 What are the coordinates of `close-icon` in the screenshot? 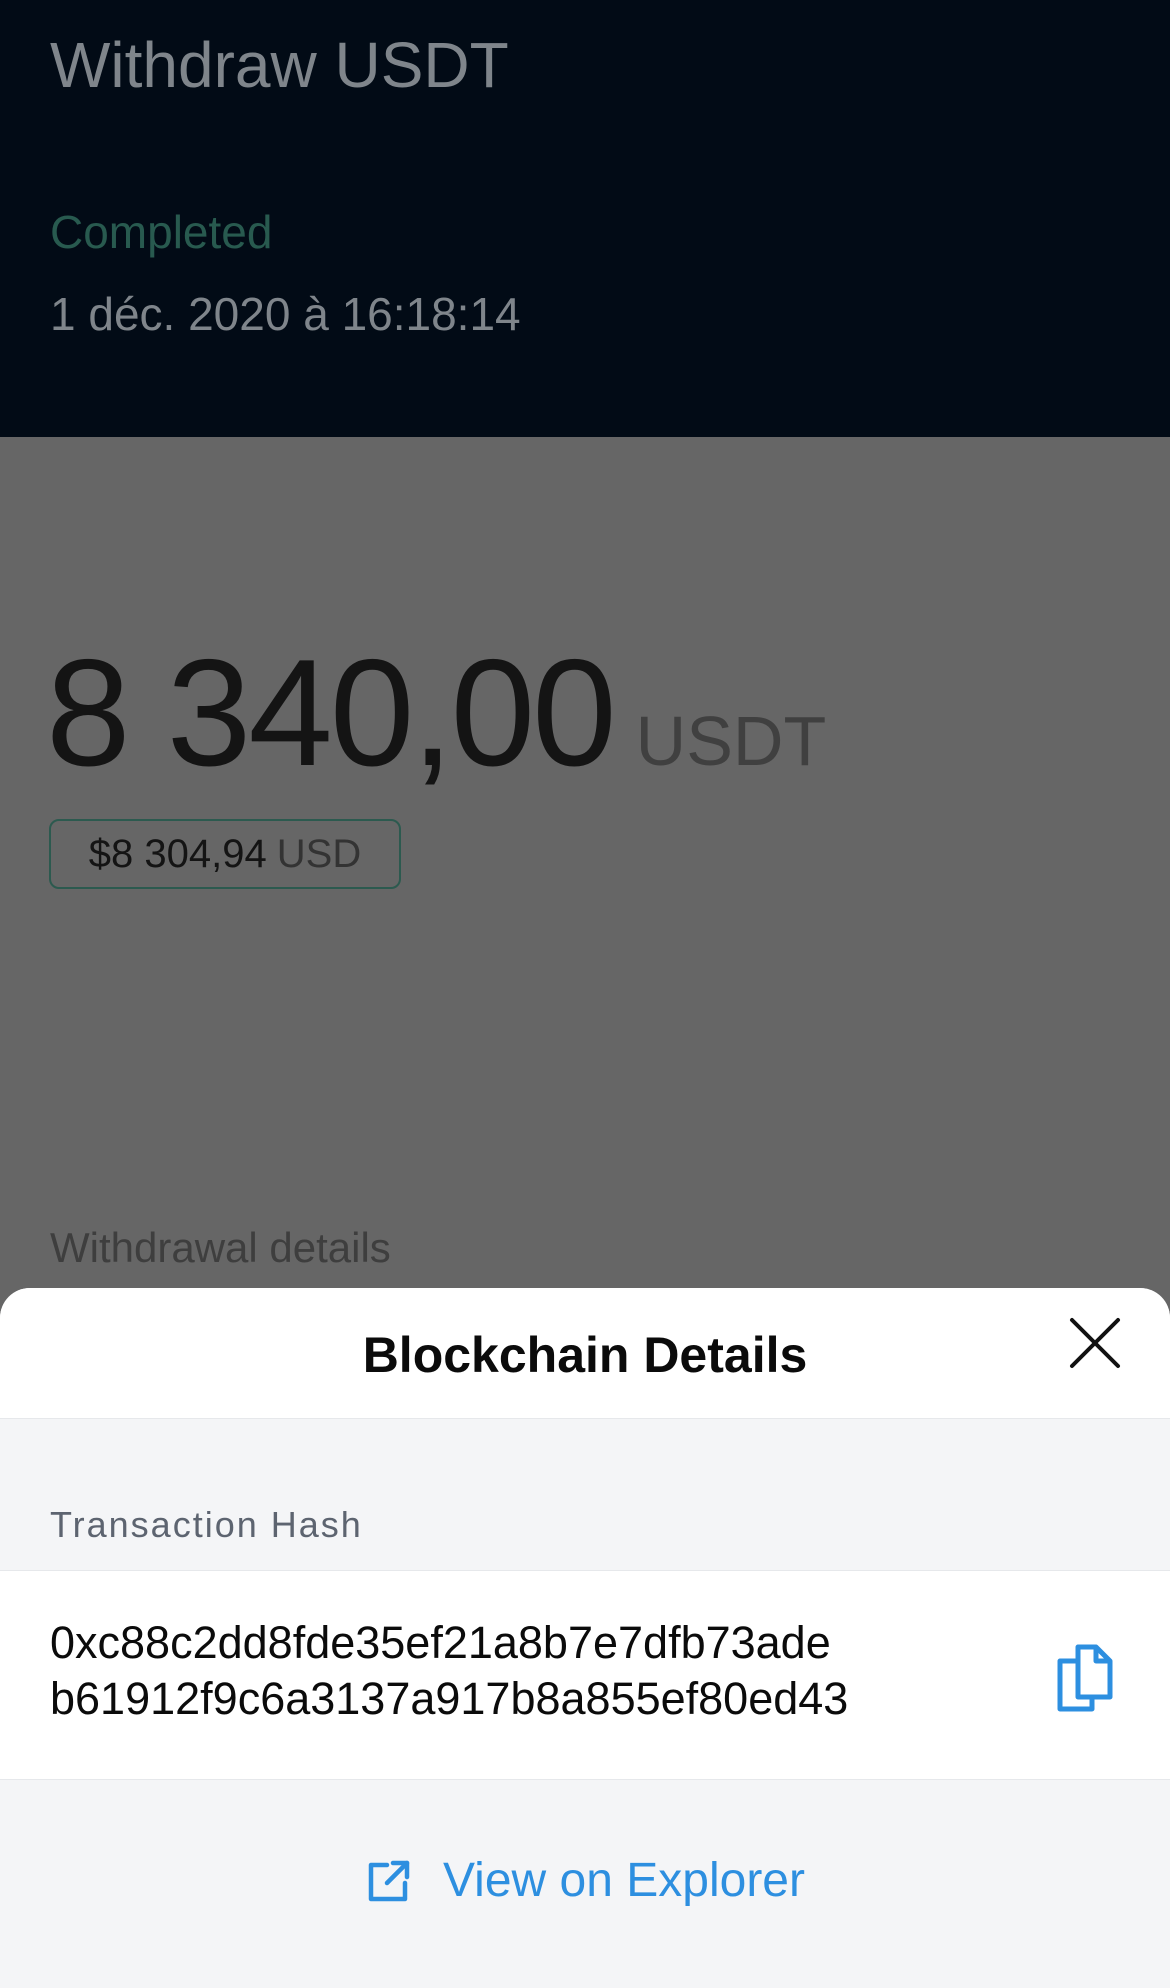 It's located at (1095, 1343).